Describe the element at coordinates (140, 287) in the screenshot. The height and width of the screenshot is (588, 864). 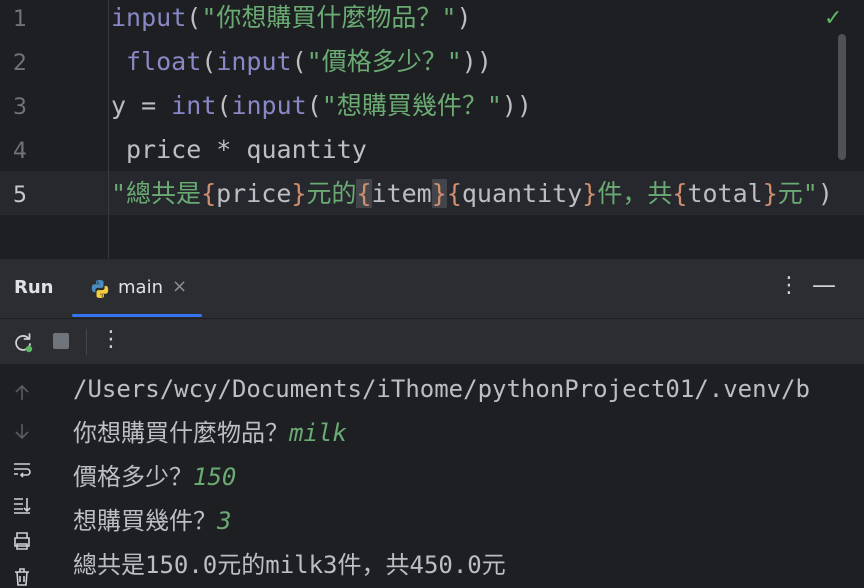
I see `tab-label: main` at that location.